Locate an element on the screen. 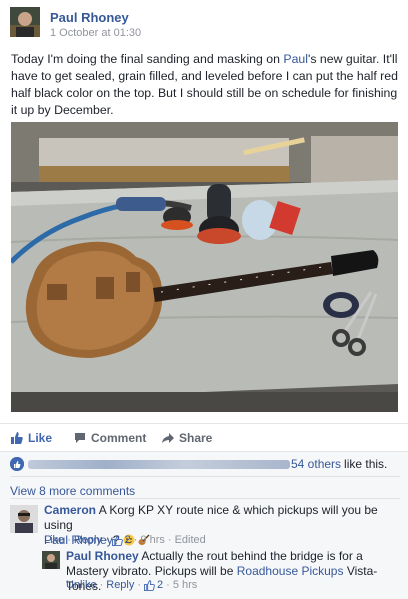 This screenshot has width=408, height=599. comment-author: Cameron is located at coordinates (70, 510).